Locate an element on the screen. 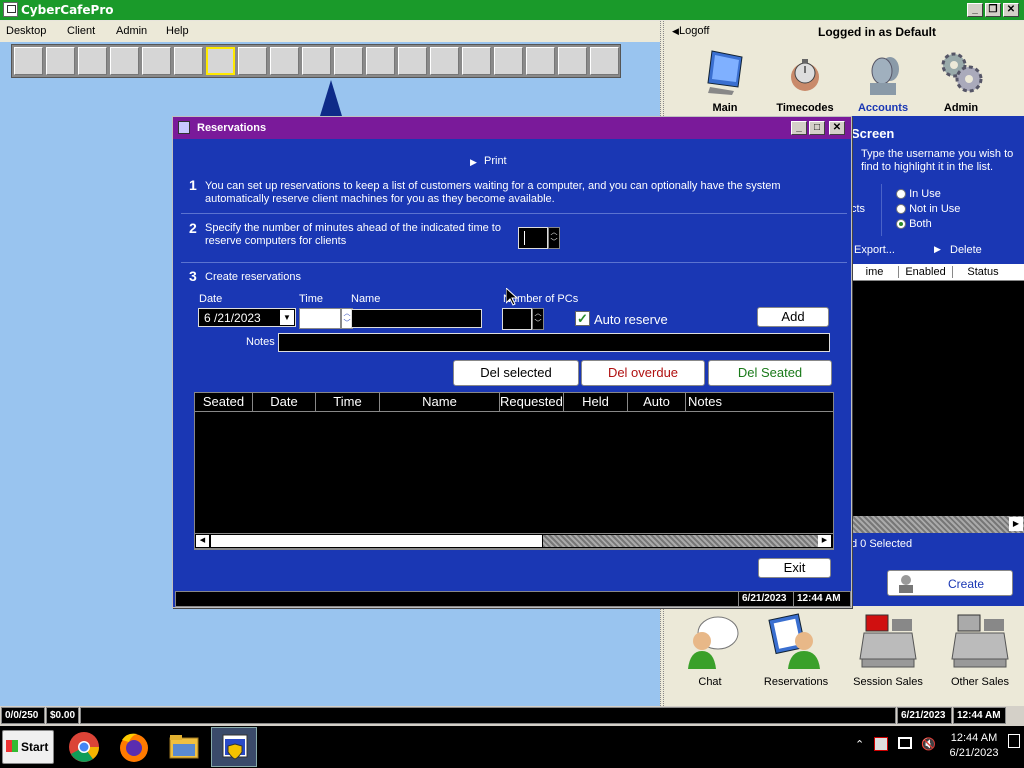  minutes-spinner: ︿ ﹀ is located at coordinates (554, 238).